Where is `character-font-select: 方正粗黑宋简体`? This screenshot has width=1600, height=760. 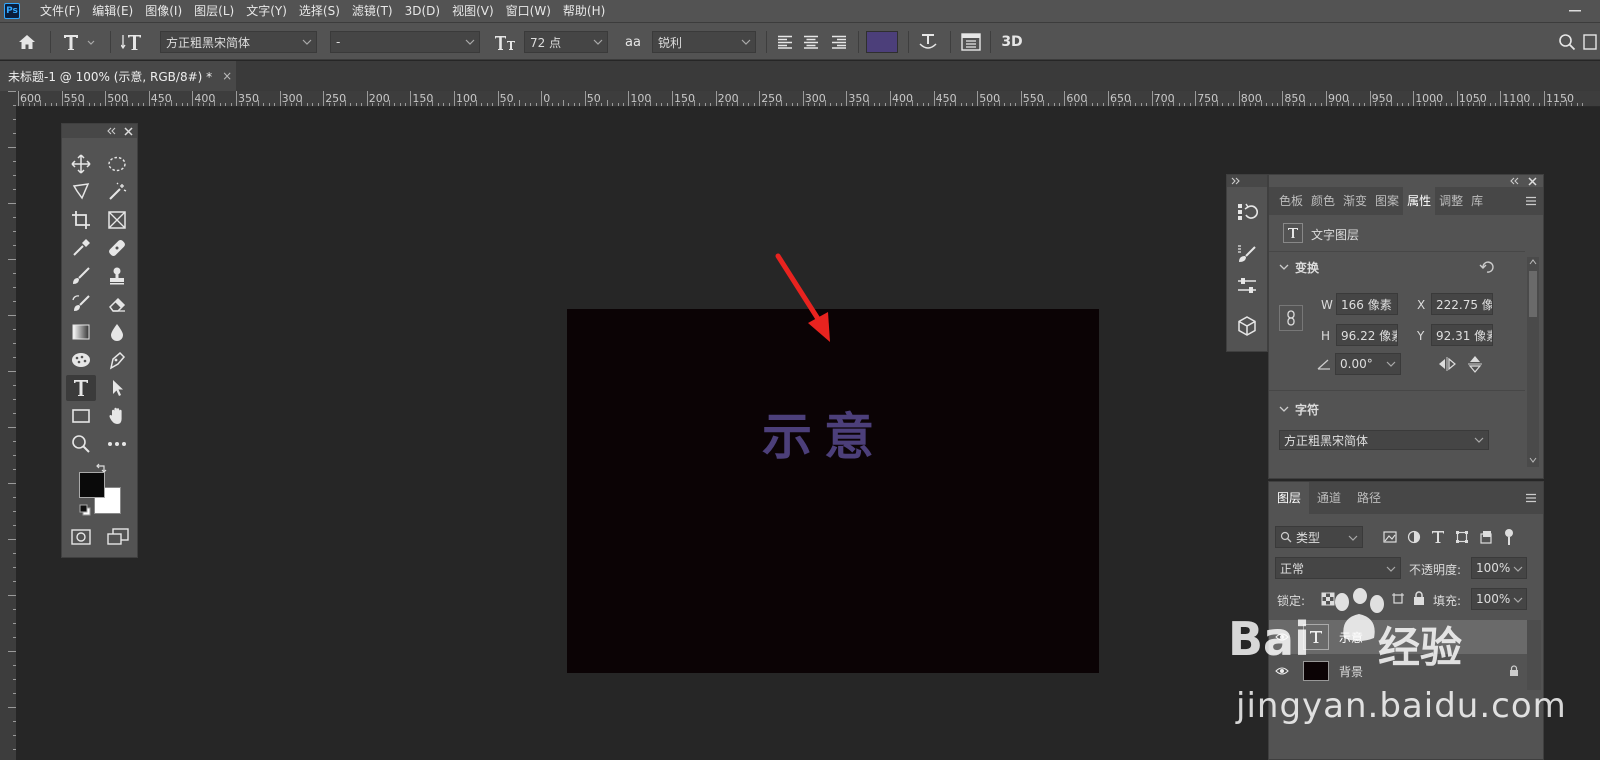 character-font-select: 方正粗黑宋简体 is located at coordinates (1384, 440).